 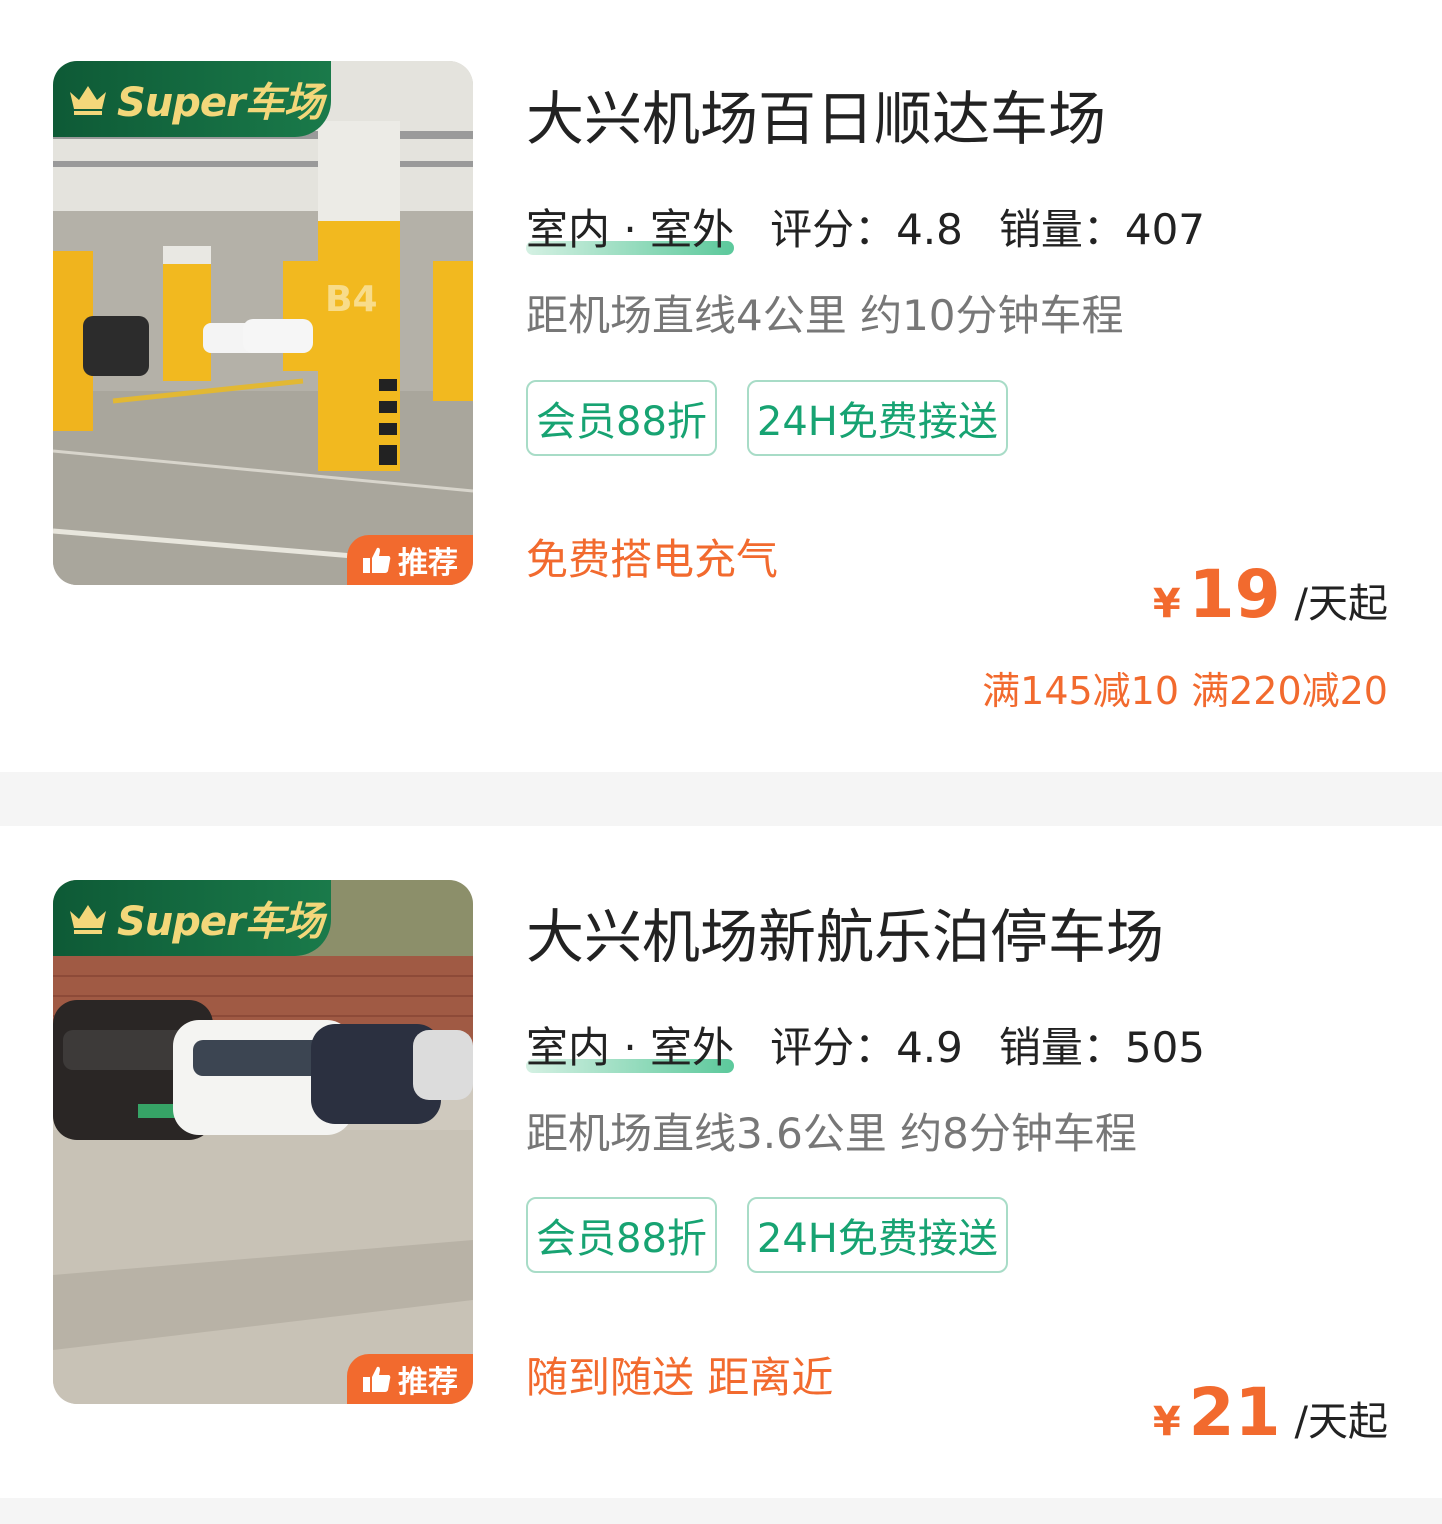 I want to click on outdoor-parking-photo, so click(x=263, y=1142).